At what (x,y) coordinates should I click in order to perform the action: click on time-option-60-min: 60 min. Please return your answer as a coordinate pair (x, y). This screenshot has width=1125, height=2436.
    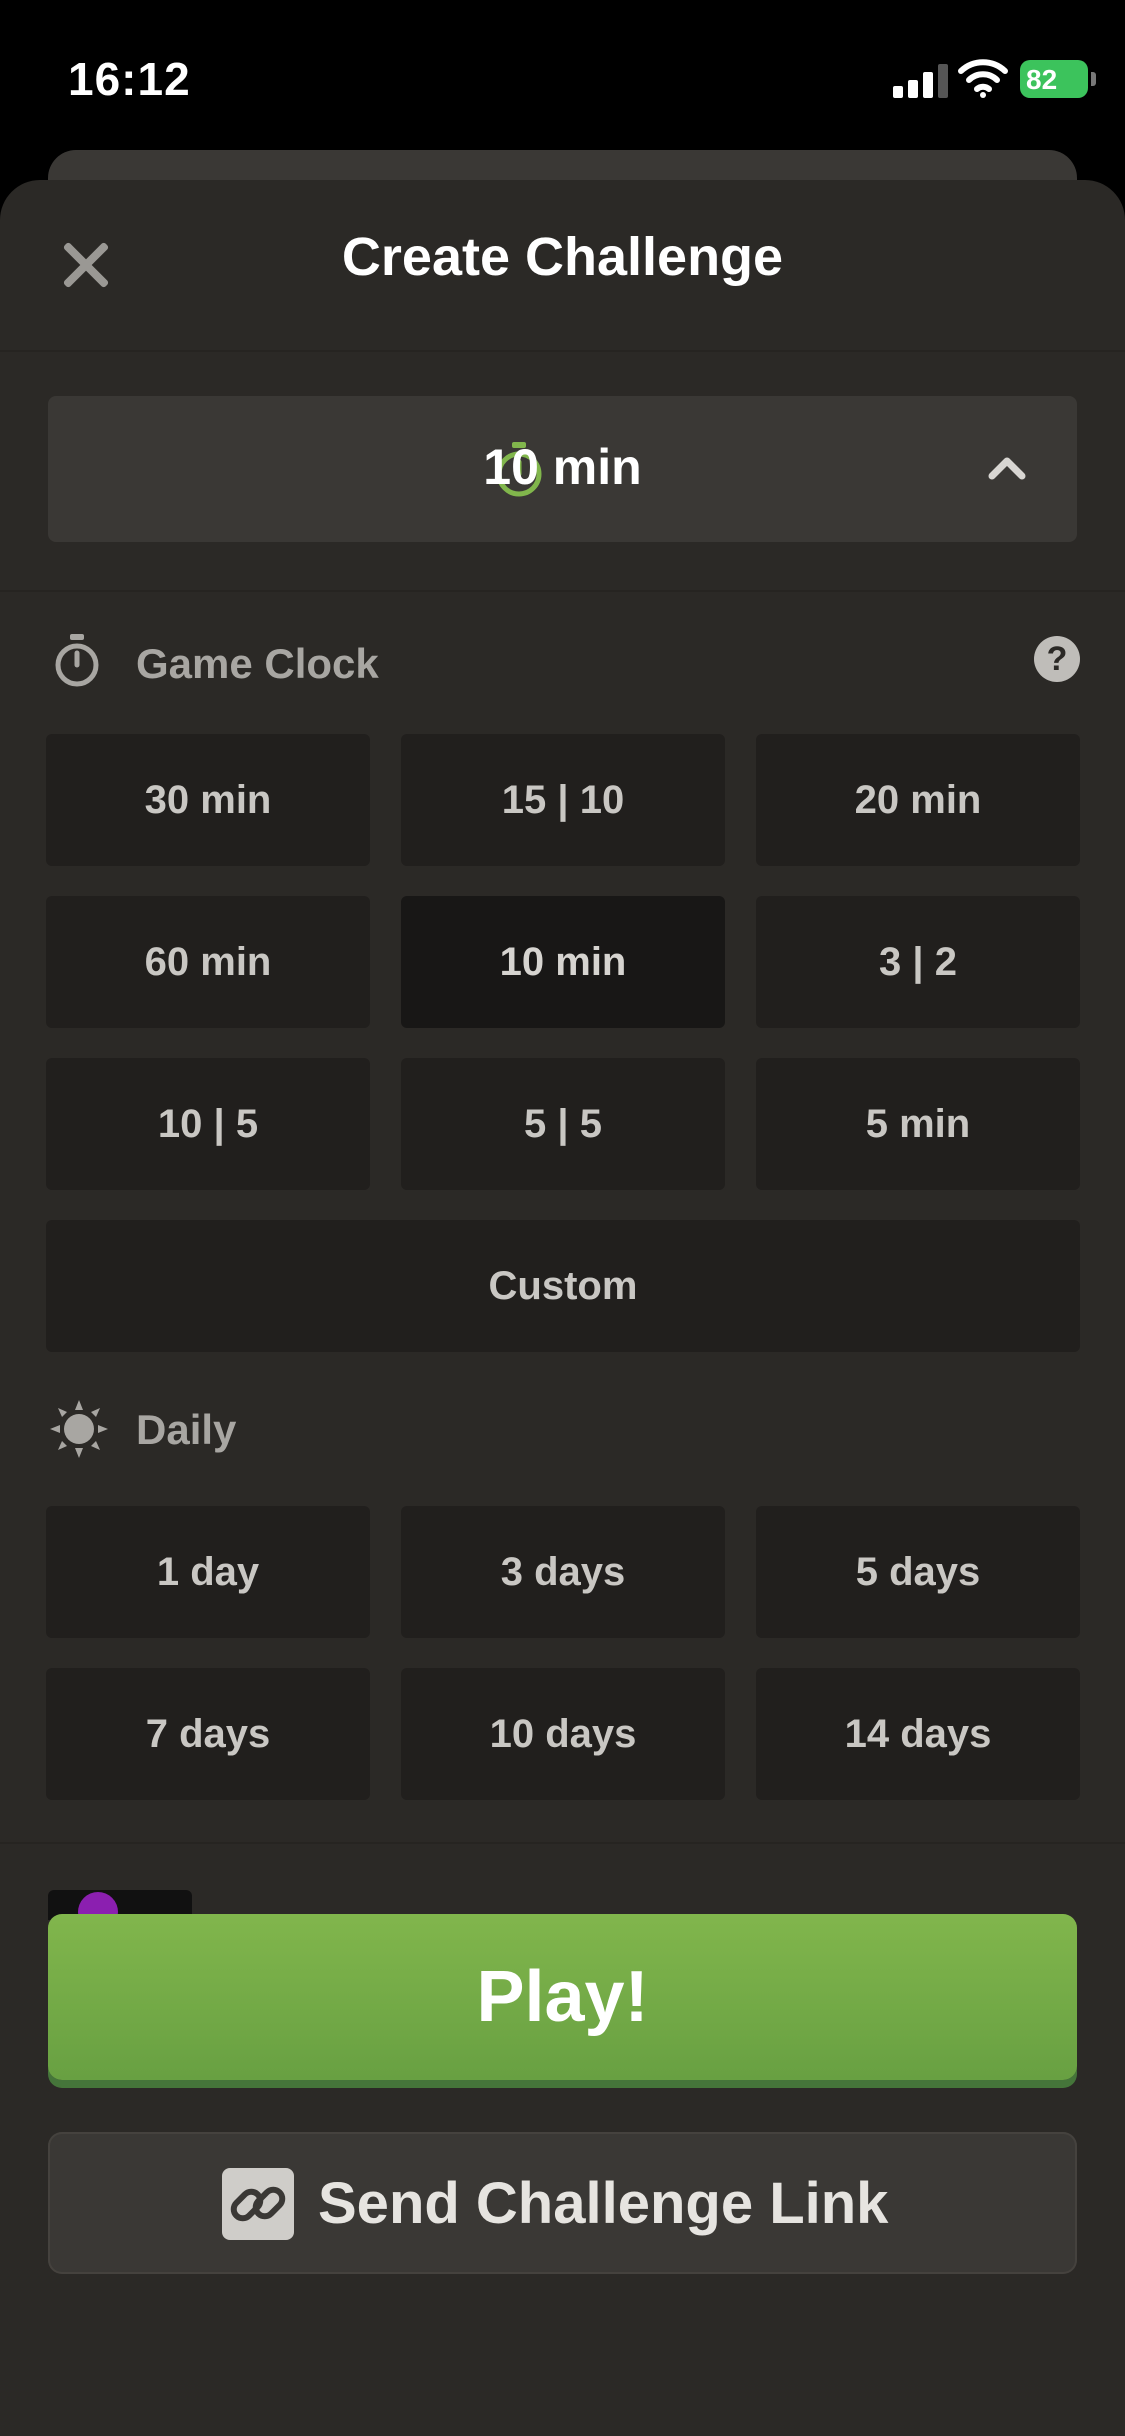
    Looking at the image, I should click on (208, 962).